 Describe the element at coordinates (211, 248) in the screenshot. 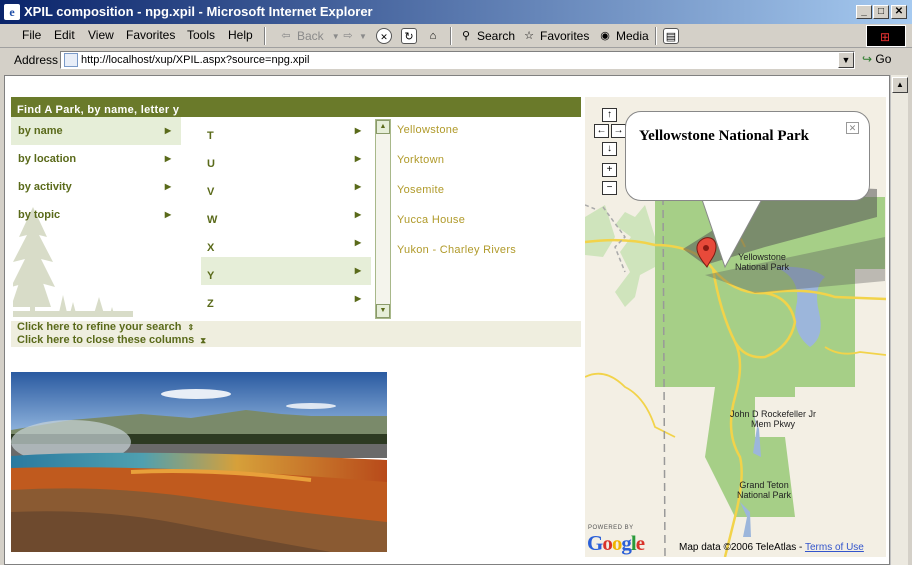

I see `letter-label: X` at that location.